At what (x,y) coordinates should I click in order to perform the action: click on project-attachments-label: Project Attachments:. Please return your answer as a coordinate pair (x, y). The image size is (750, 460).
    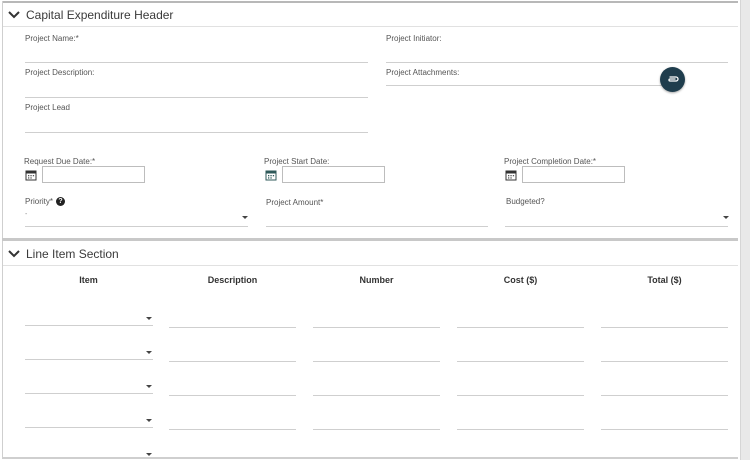
    Looking at the image, I should click on (423, 72).